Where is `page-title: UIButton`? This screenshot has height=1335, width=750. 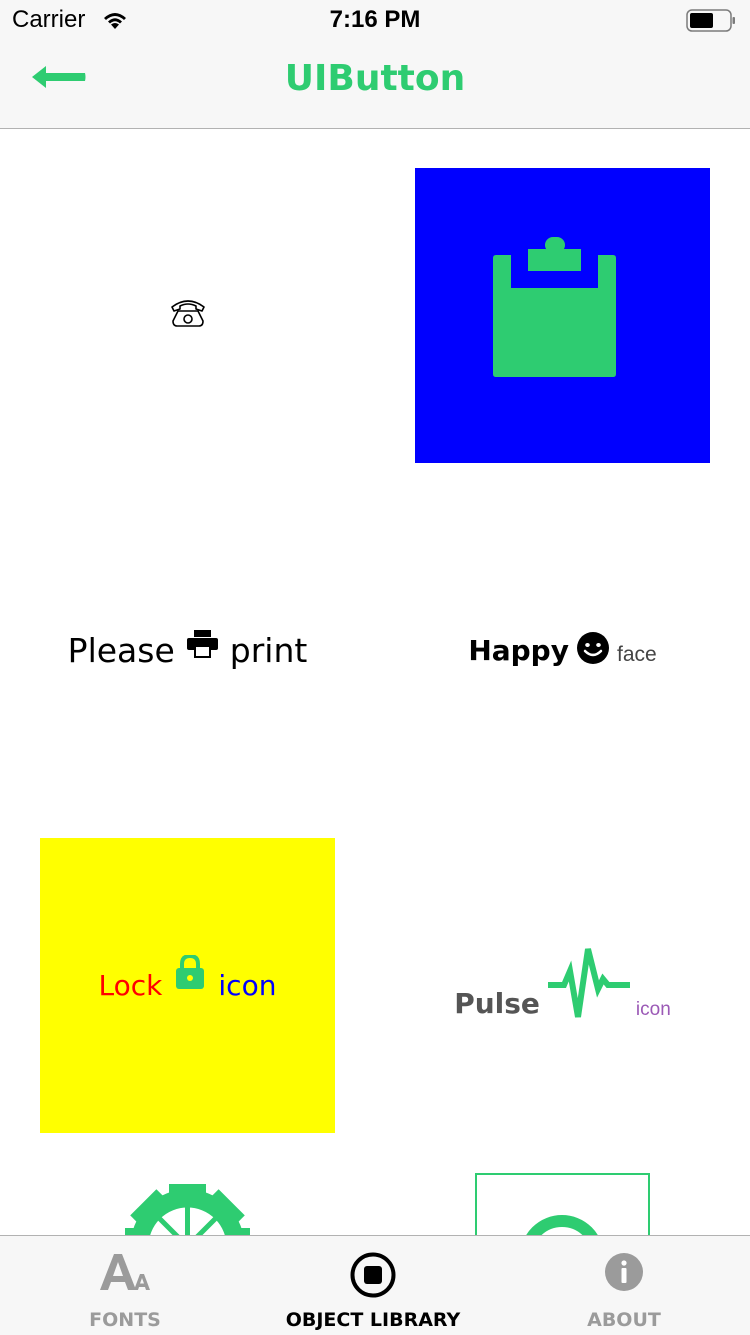
page-title: UIButton is located at coordinates (375, 78).